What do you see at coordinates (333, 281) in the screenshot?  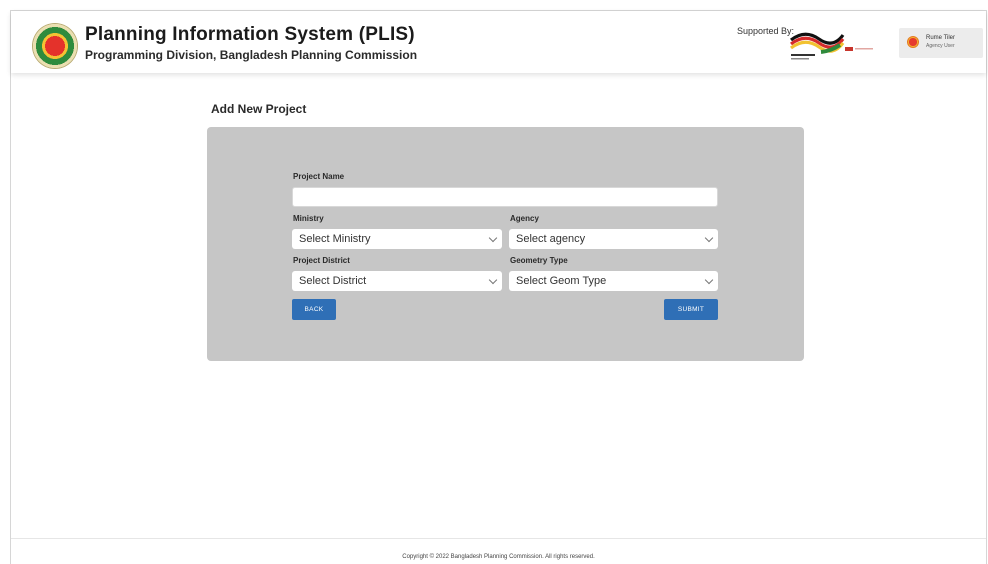 I see `project-district-select-value: Select District` at bounding box center [333, 281].